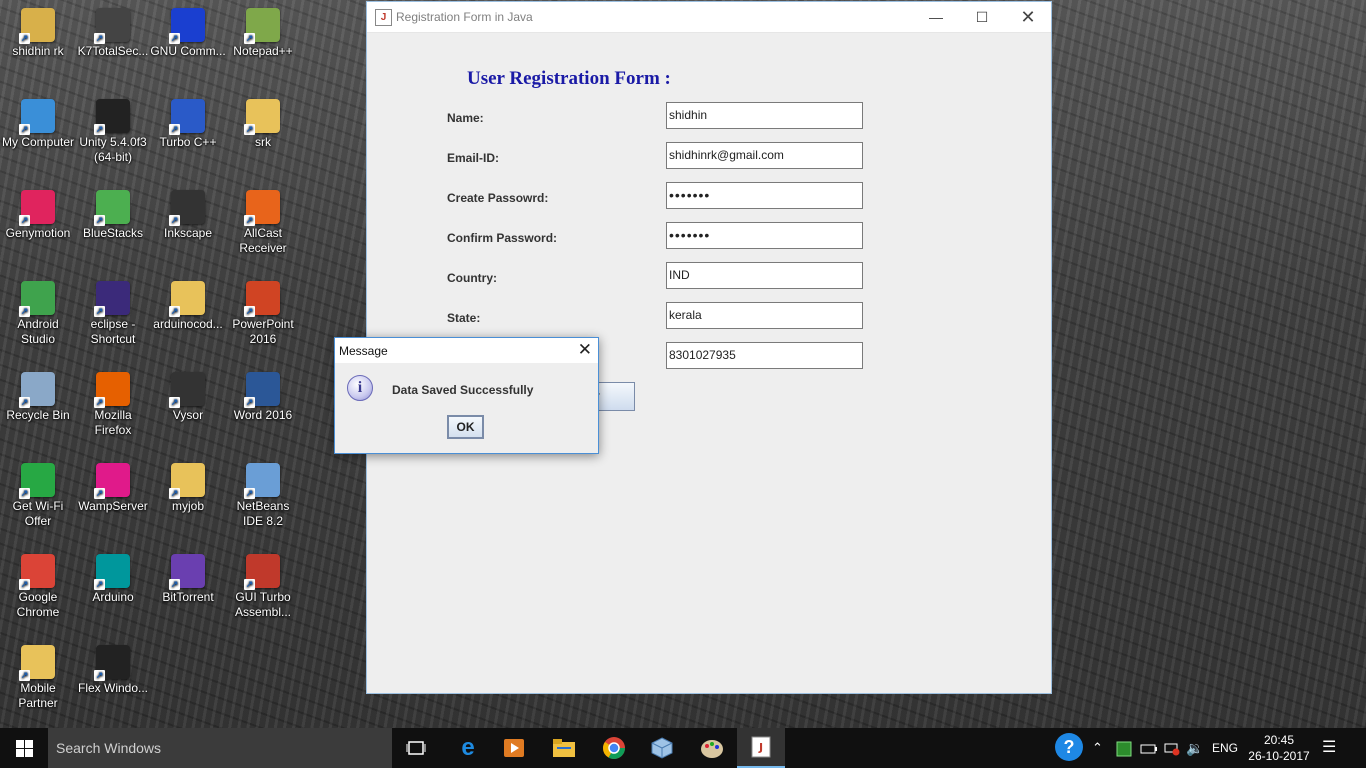 The image size is (1366, 768). I want to click on paint-icon, so click(712, 748).